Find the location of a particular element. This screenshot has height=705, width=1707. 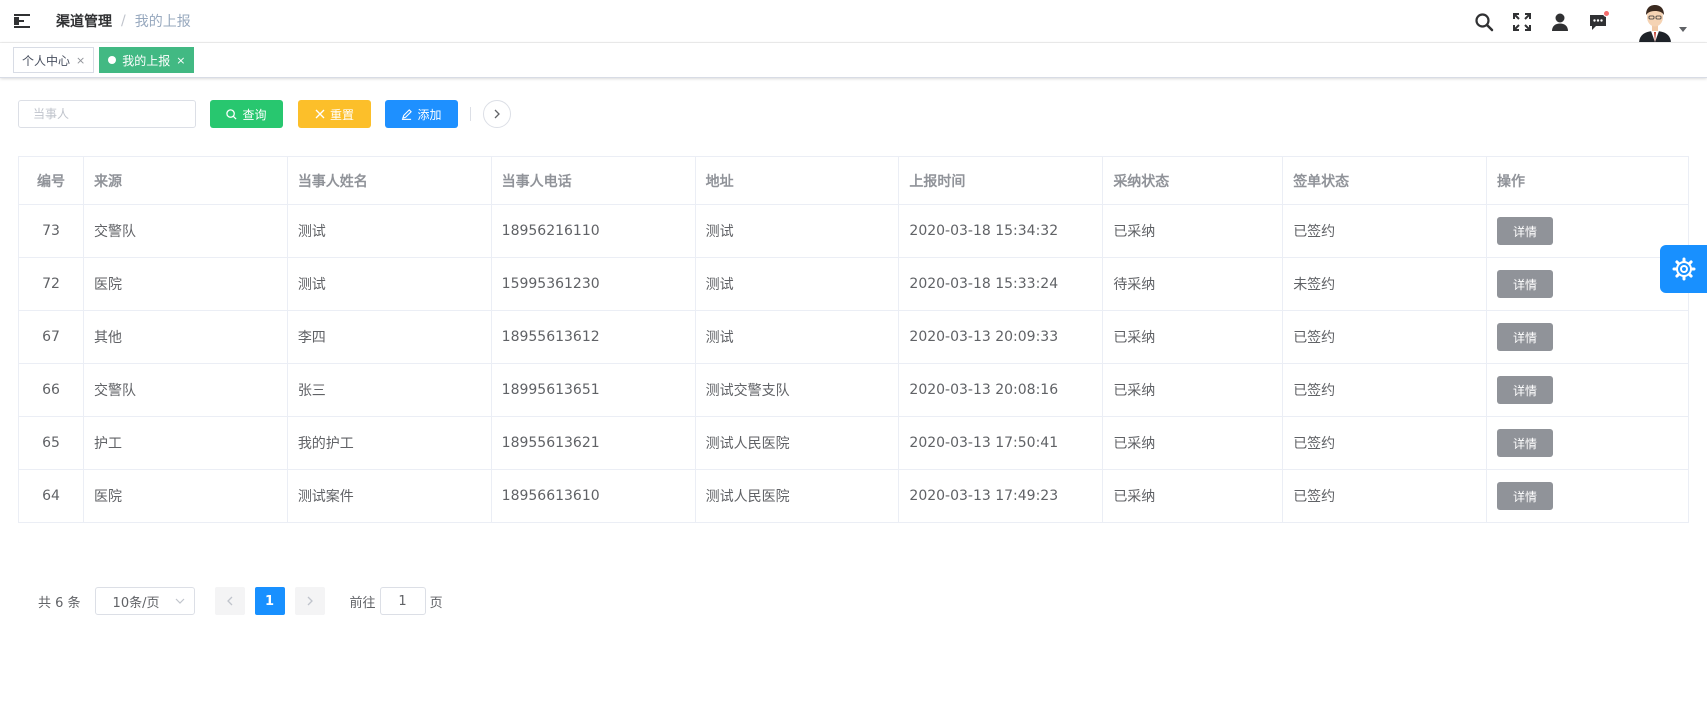

cell-time: 2020-03-13 17:49:23 is located at coordinates (1001, 496).